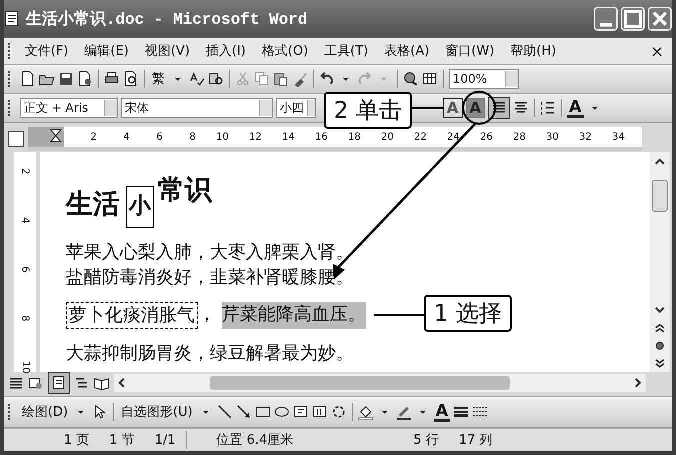 Image resolution: width=676 pixels, height=455 pixels. What do you see at coordinates (210, 253) in the screenshot?
I see `body-text: 苹果入心梨入肺，大枣入脾栗入肾。` at bounding box center [210, 253].